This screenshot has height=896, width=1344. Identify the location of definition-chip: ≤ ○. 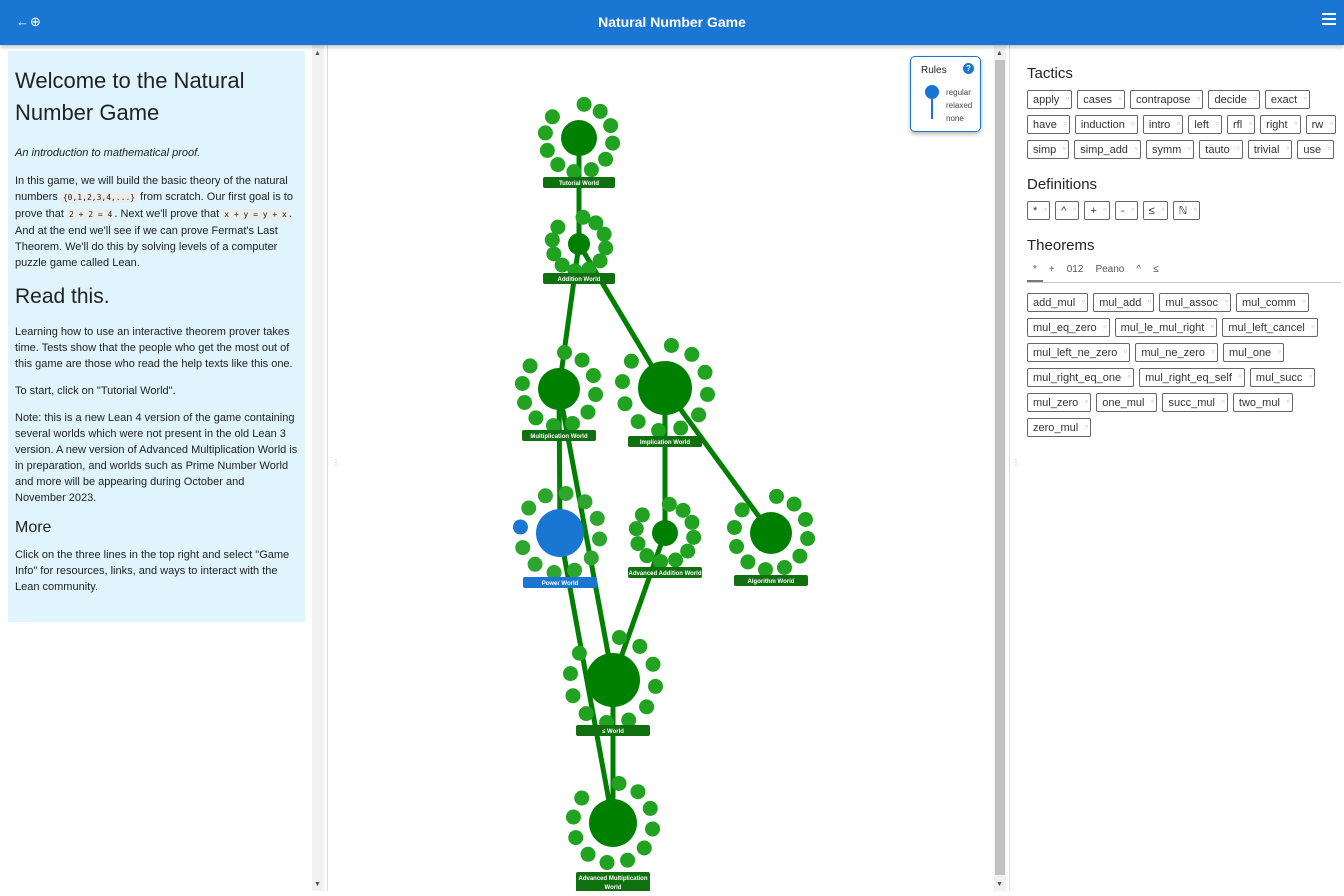
(1155, 210).